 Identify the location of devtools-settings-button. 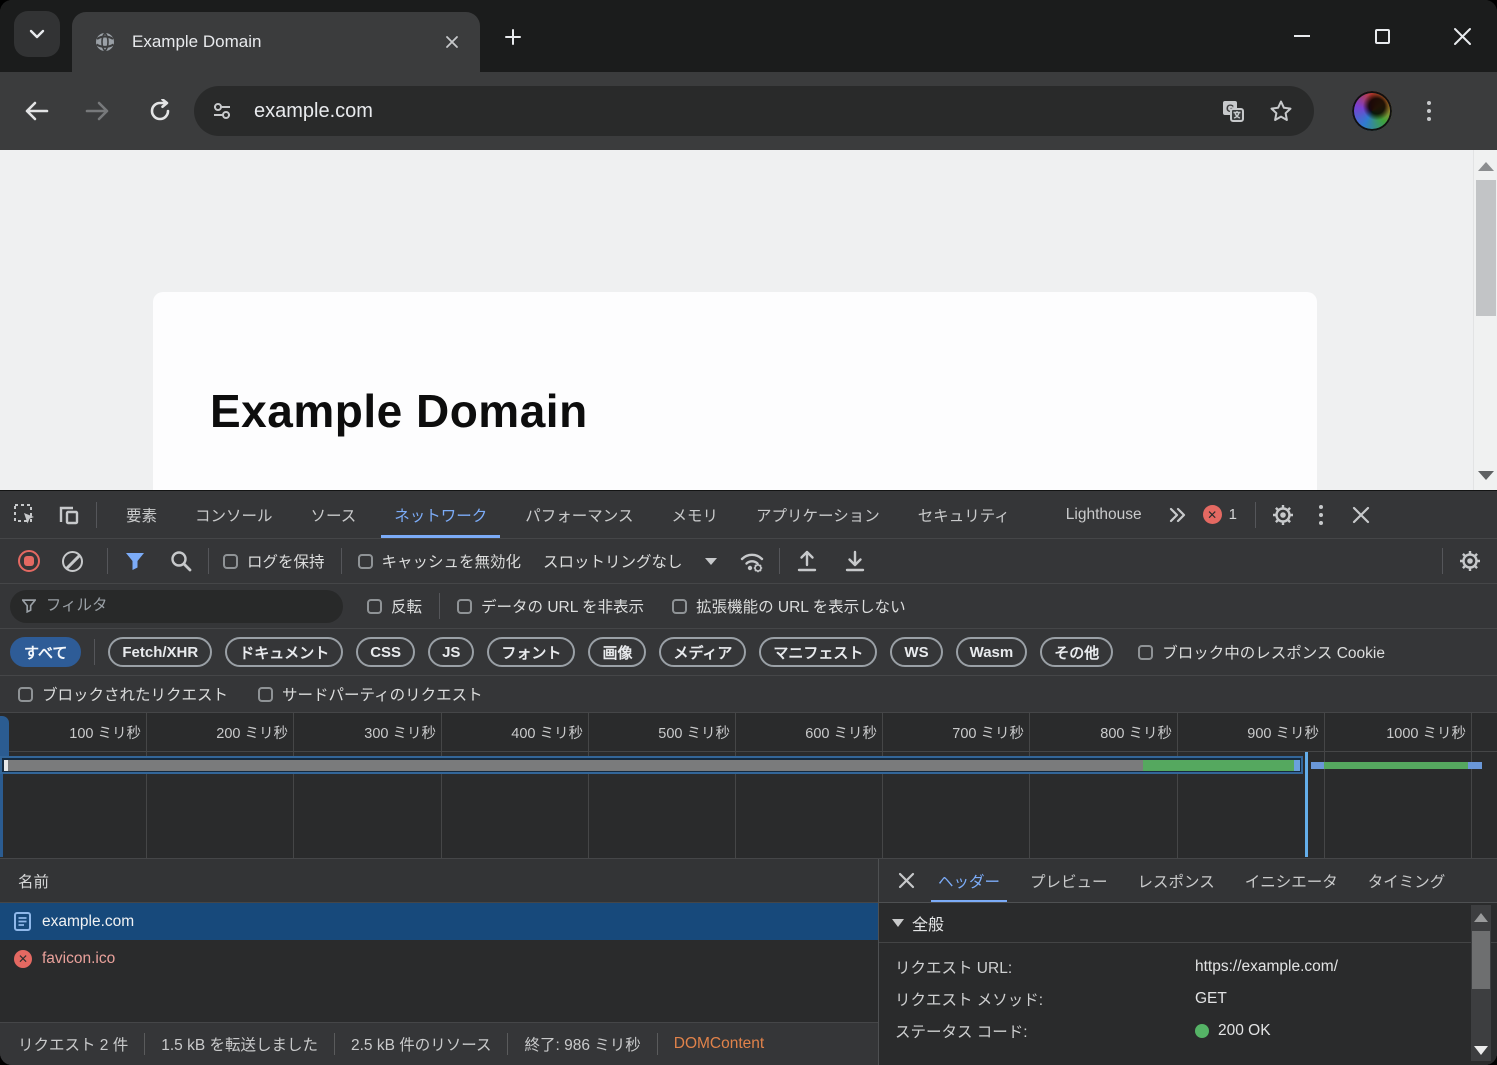
(1283, 515).